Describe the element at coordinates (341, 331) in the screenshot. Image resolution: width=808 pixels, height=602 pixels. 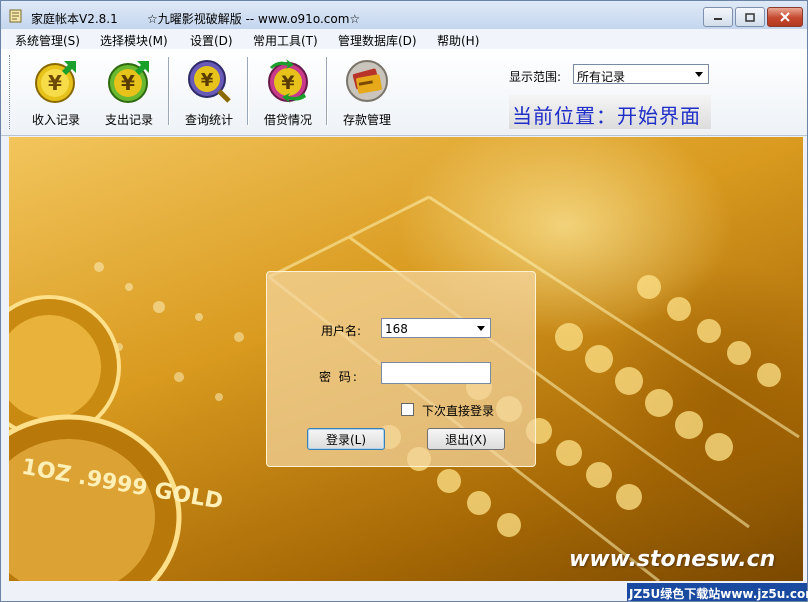
I see `username-label: 用户名:` at that location.